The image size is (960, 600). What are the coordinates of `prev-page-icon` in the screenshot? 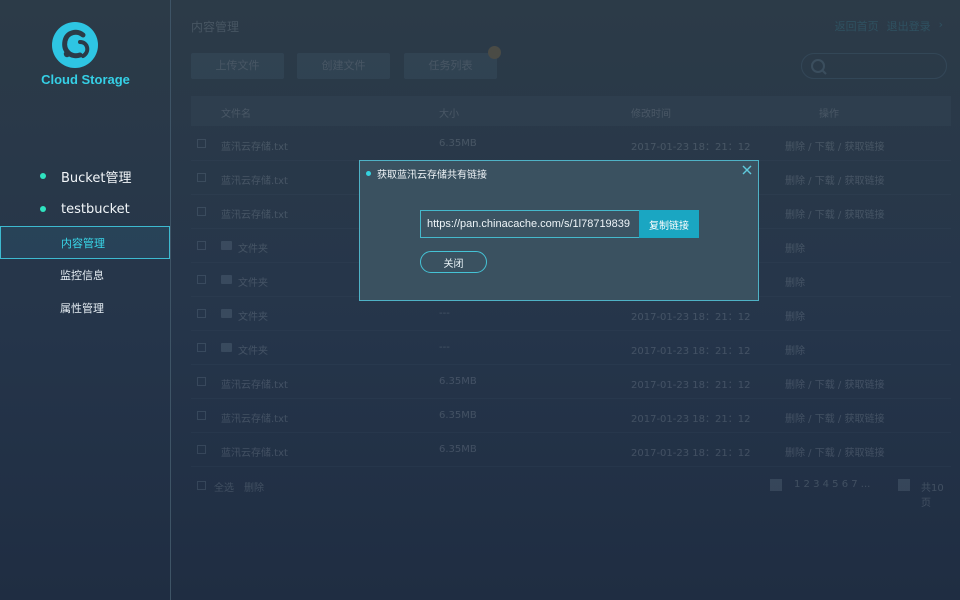 It's located at (776, 485).